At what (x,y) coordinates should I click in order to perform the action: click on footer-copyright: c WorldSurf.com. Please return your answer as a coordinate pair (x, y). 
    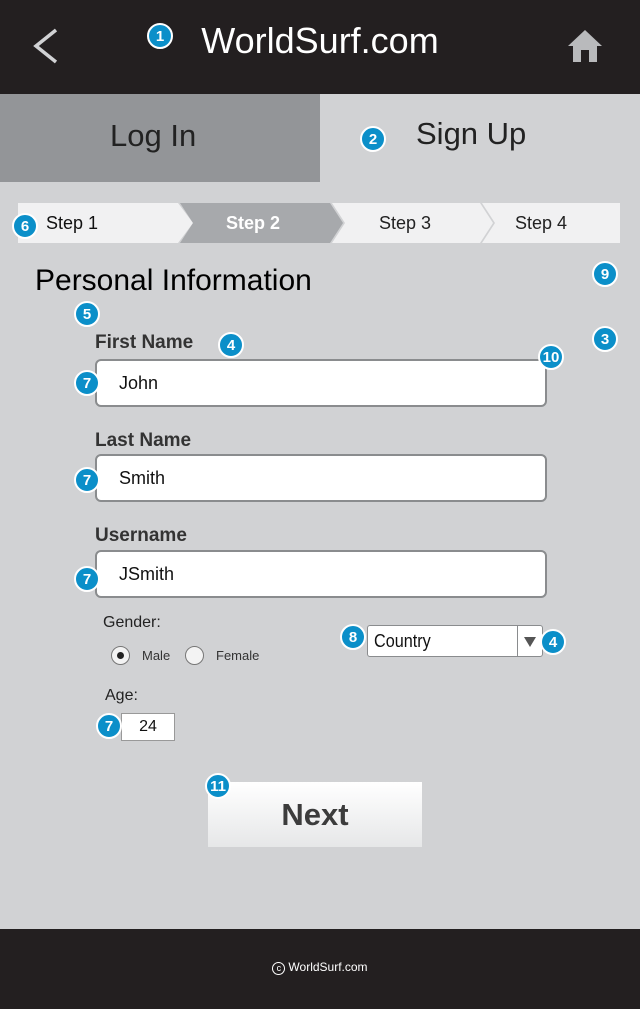
    Looking at the image, I should click on (320, 967).